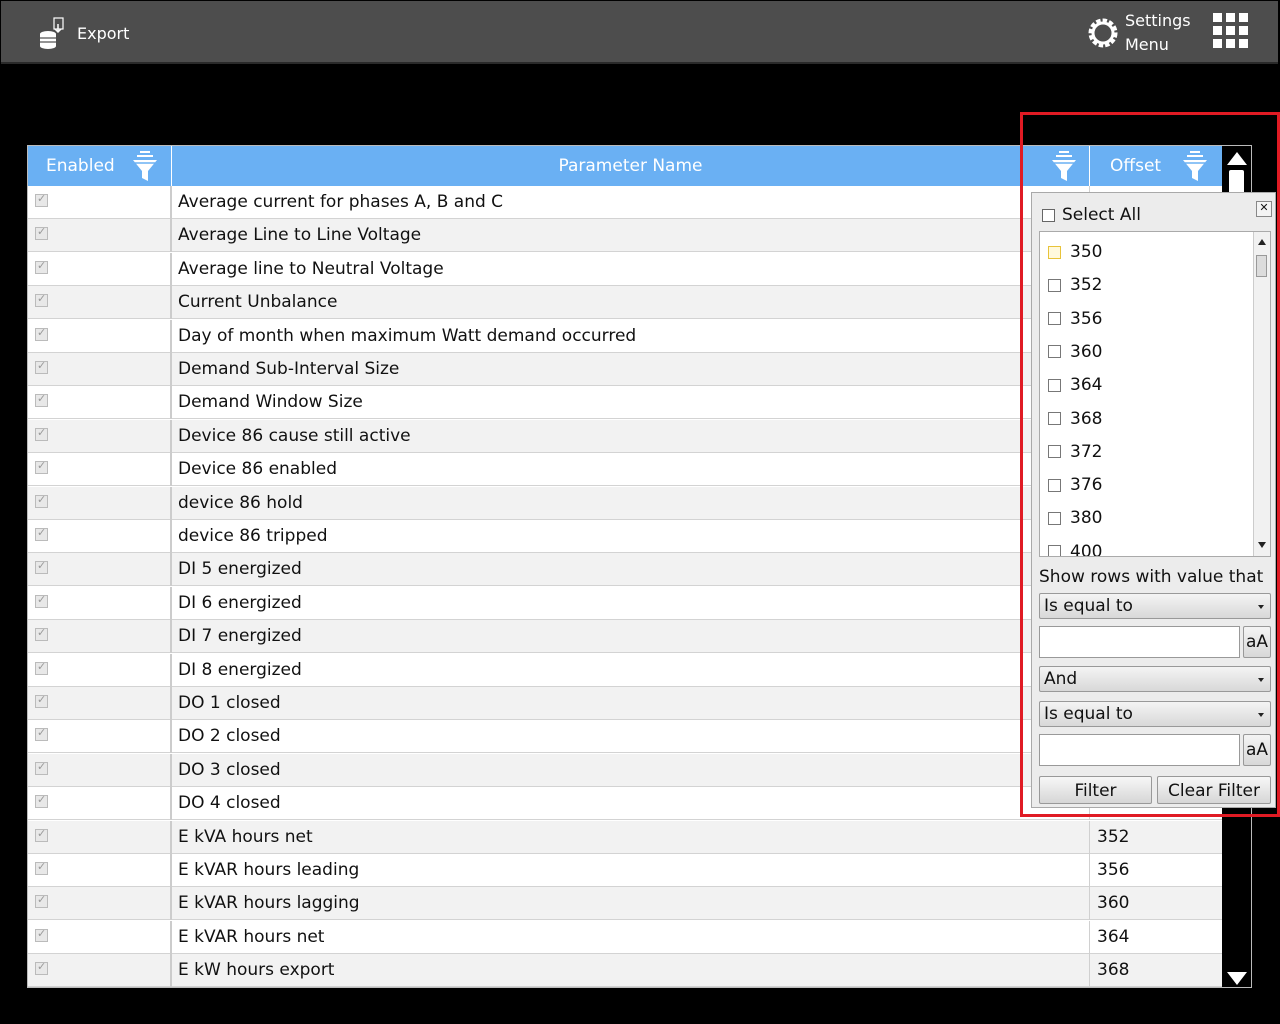  What do you see at coordinates (625, 970) in the screenshot?
I see `table-row: E kW hours export 368` at bounding box center [625, 970].